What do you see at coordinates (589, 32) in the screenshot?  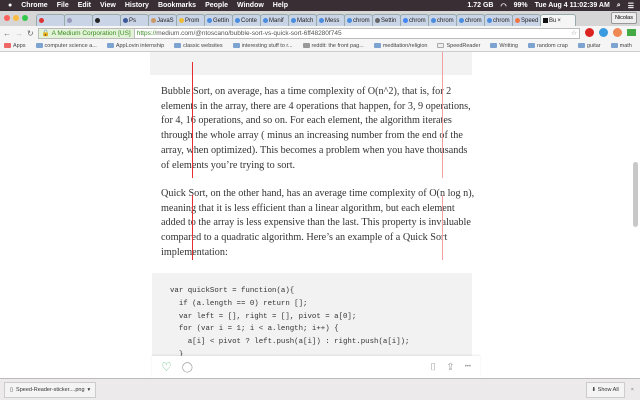 I see `adblock-icon` at bounding box center [589, 32].